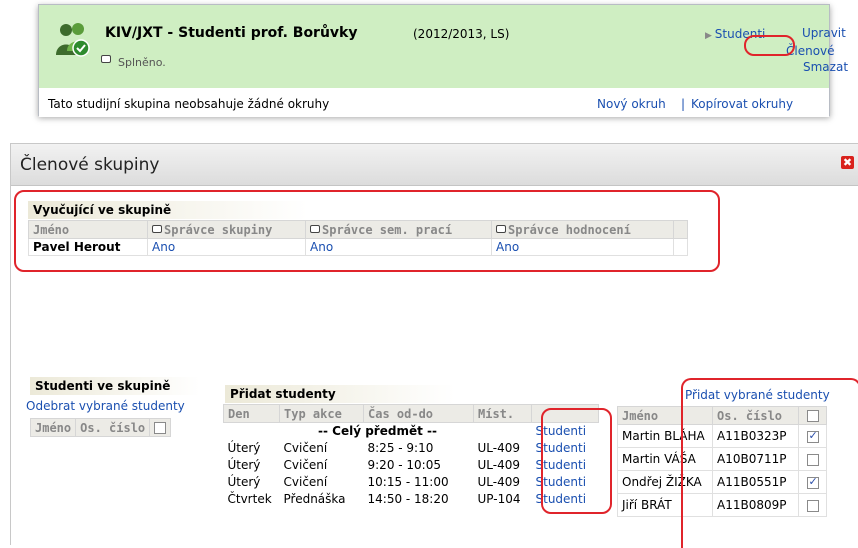 The image size is (858, 548). What do you see at coordinates (665, 415) in the screenshot?
I see `candidates-col-name: Jméno` at bounding box center [665, 415].